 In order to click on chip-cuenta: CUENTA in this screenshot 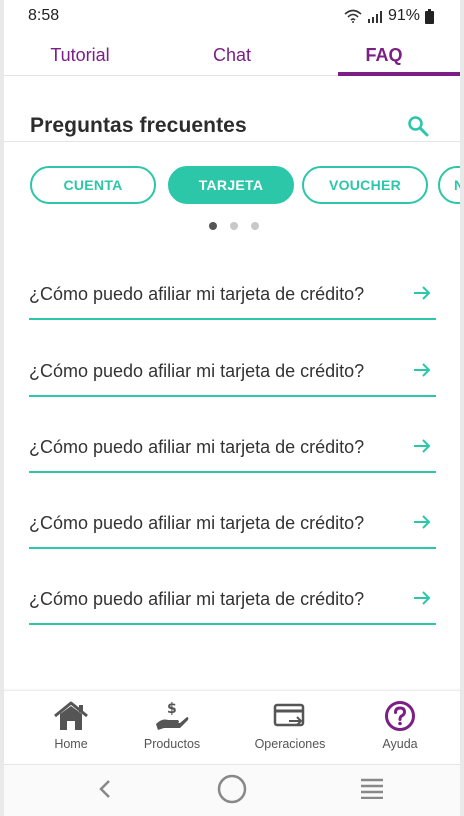, I will do `click(93, 185)`.